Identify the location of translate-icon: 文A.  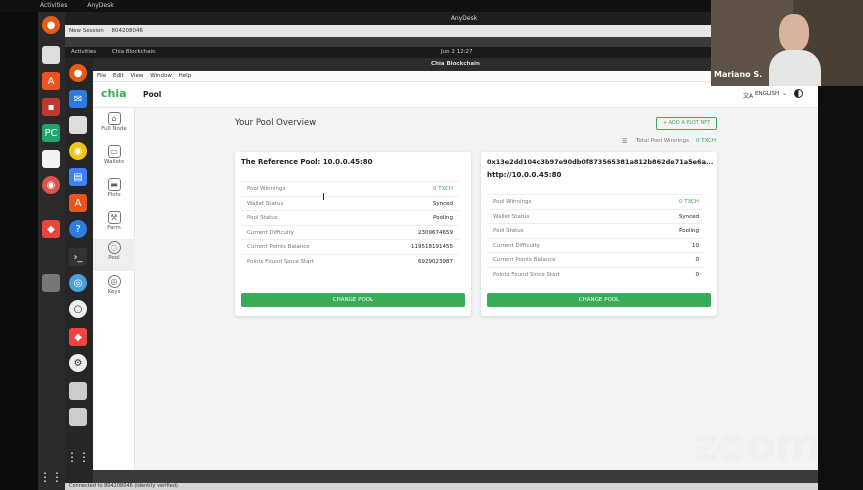
(748, 95).